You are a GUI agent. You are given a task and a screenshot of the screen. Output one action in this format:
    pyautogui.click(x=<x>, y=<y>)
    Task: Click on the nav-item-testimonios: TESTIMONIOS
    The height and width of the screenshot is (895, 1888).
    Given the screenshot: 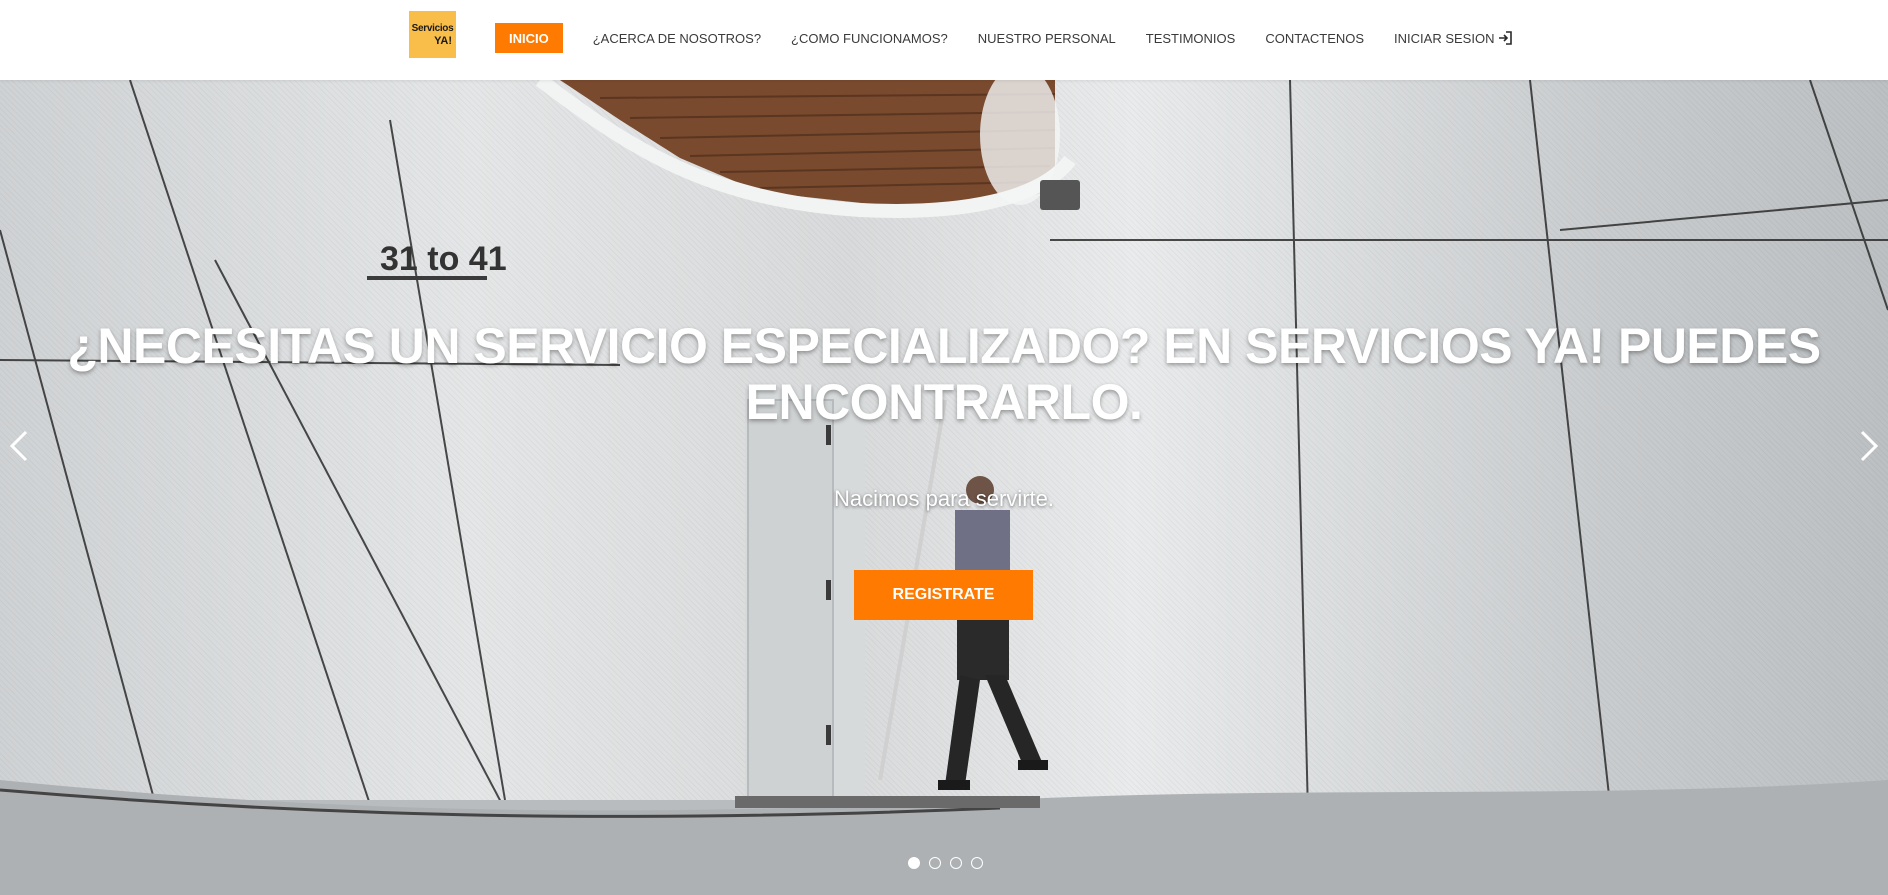 What is the action you would take?
    pyautogui.click(x=1191, y=38)
    